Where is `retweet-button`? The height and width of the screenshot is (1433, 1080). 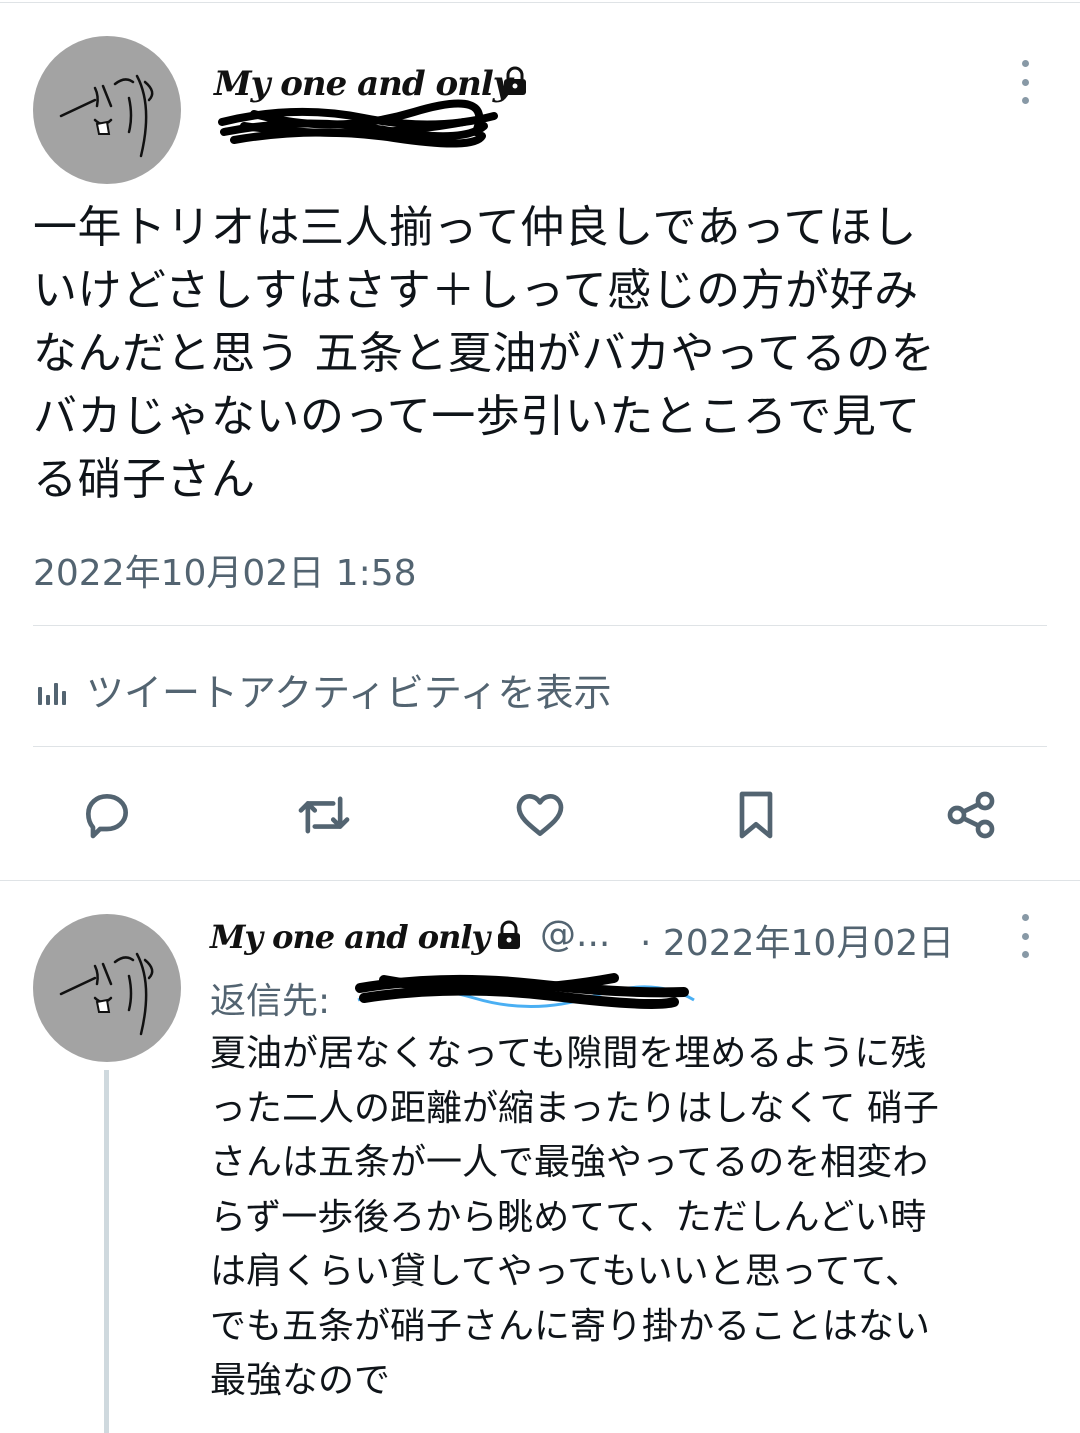 retweet-button is located at coordinates (324, 815).